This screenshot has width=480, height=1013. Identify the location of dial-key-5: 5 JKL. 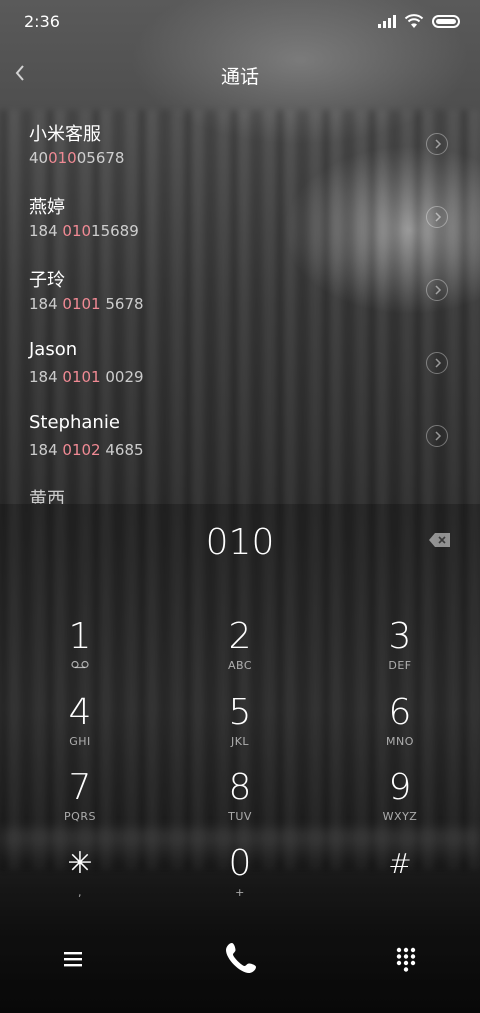
(240, 728).